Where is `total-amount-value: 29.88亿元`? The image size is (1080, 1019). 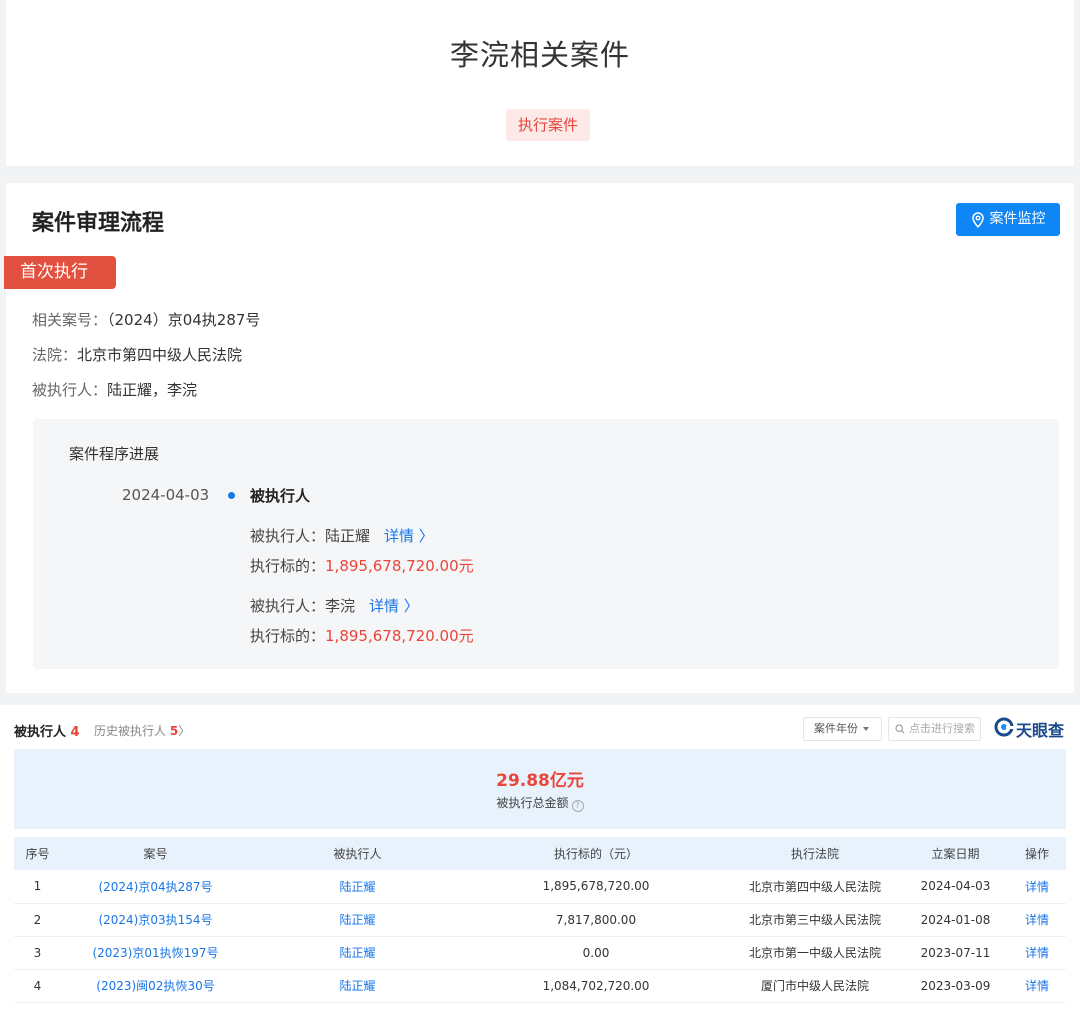 total-amount-value: 29.88亿元 is located at coordinates (540, 781).